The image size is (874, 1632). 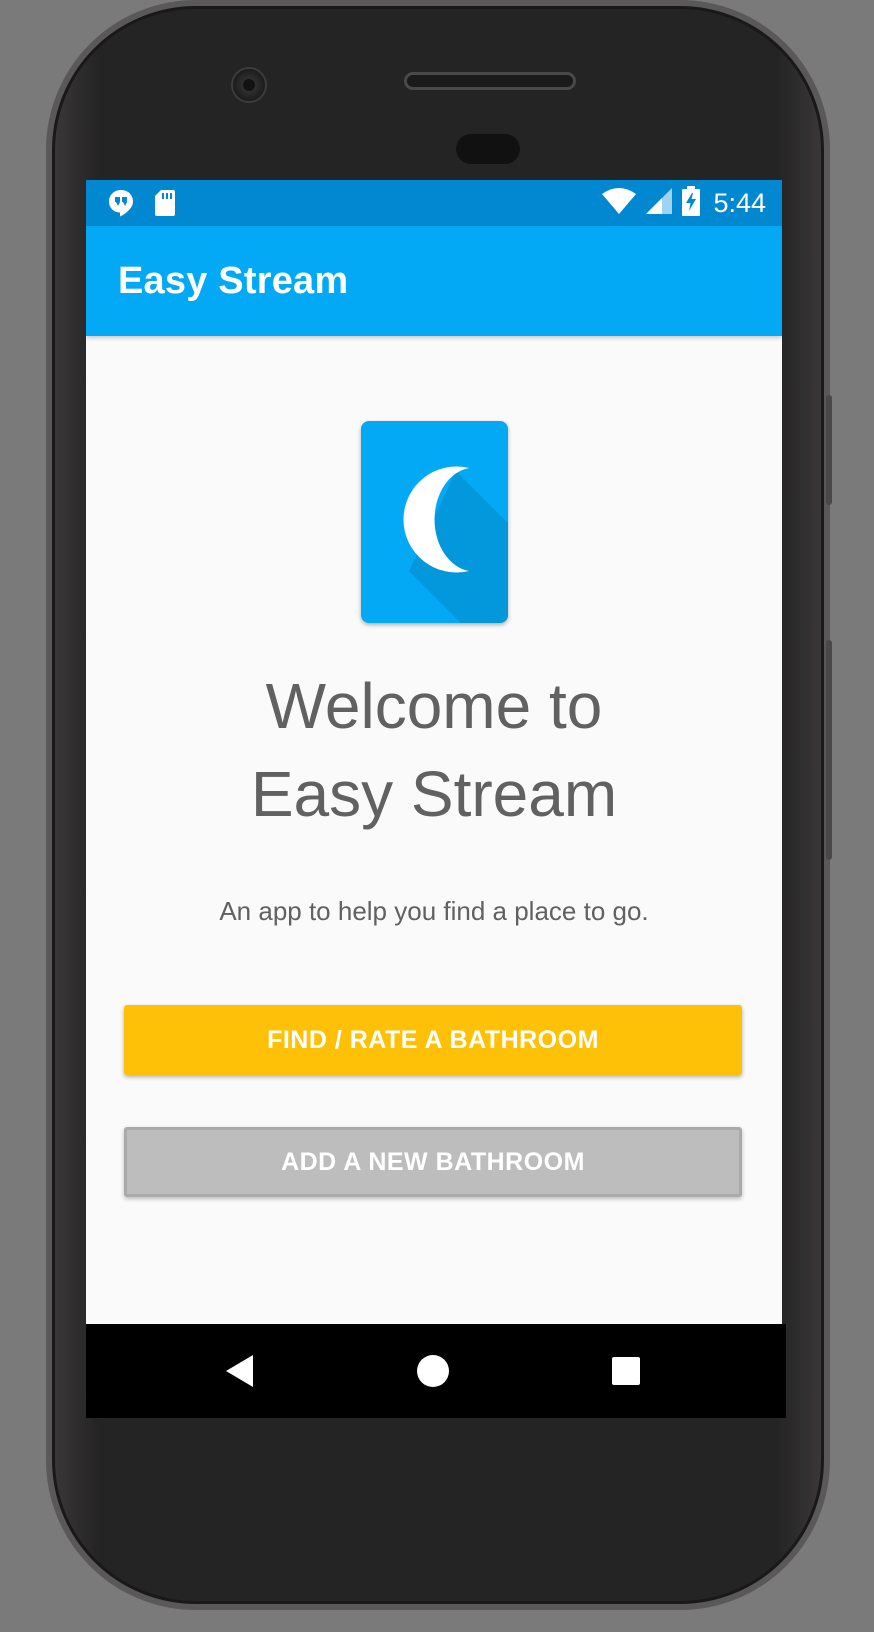 What do you see at coordinates (659, 203) in the screenshot?
I see `cell-signal-icon` at bounding box center [659, 203].